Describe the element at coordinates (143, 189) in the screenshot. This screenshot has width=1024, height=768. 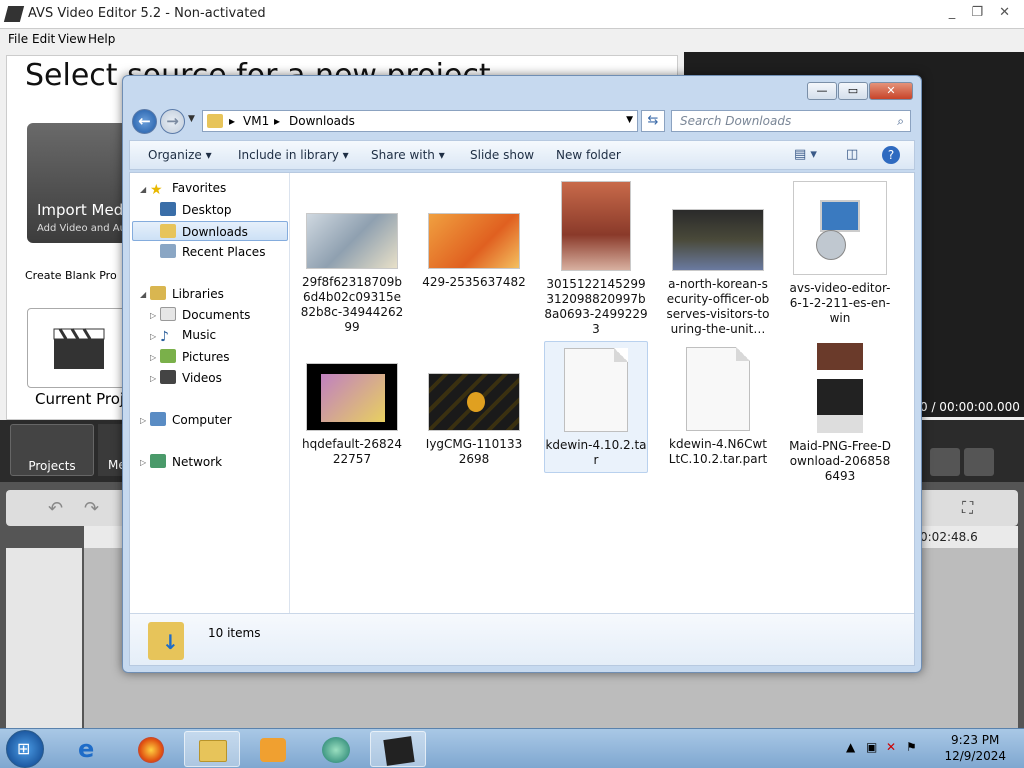
I see `expand-favorites-icon: ◢` at that location.